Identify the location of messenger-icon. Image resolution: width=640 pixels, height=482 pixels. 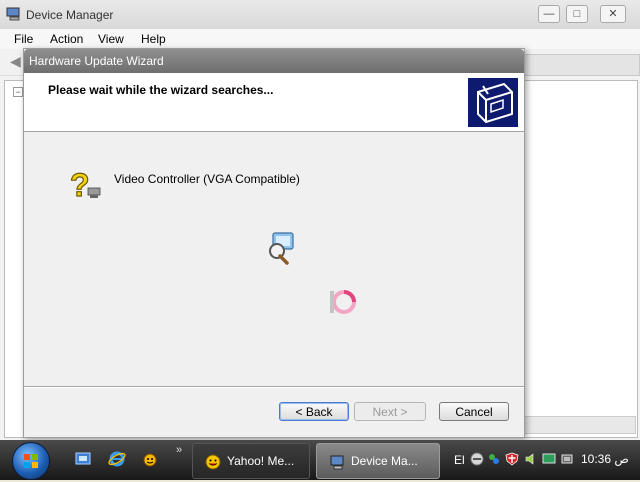
(494, 459).